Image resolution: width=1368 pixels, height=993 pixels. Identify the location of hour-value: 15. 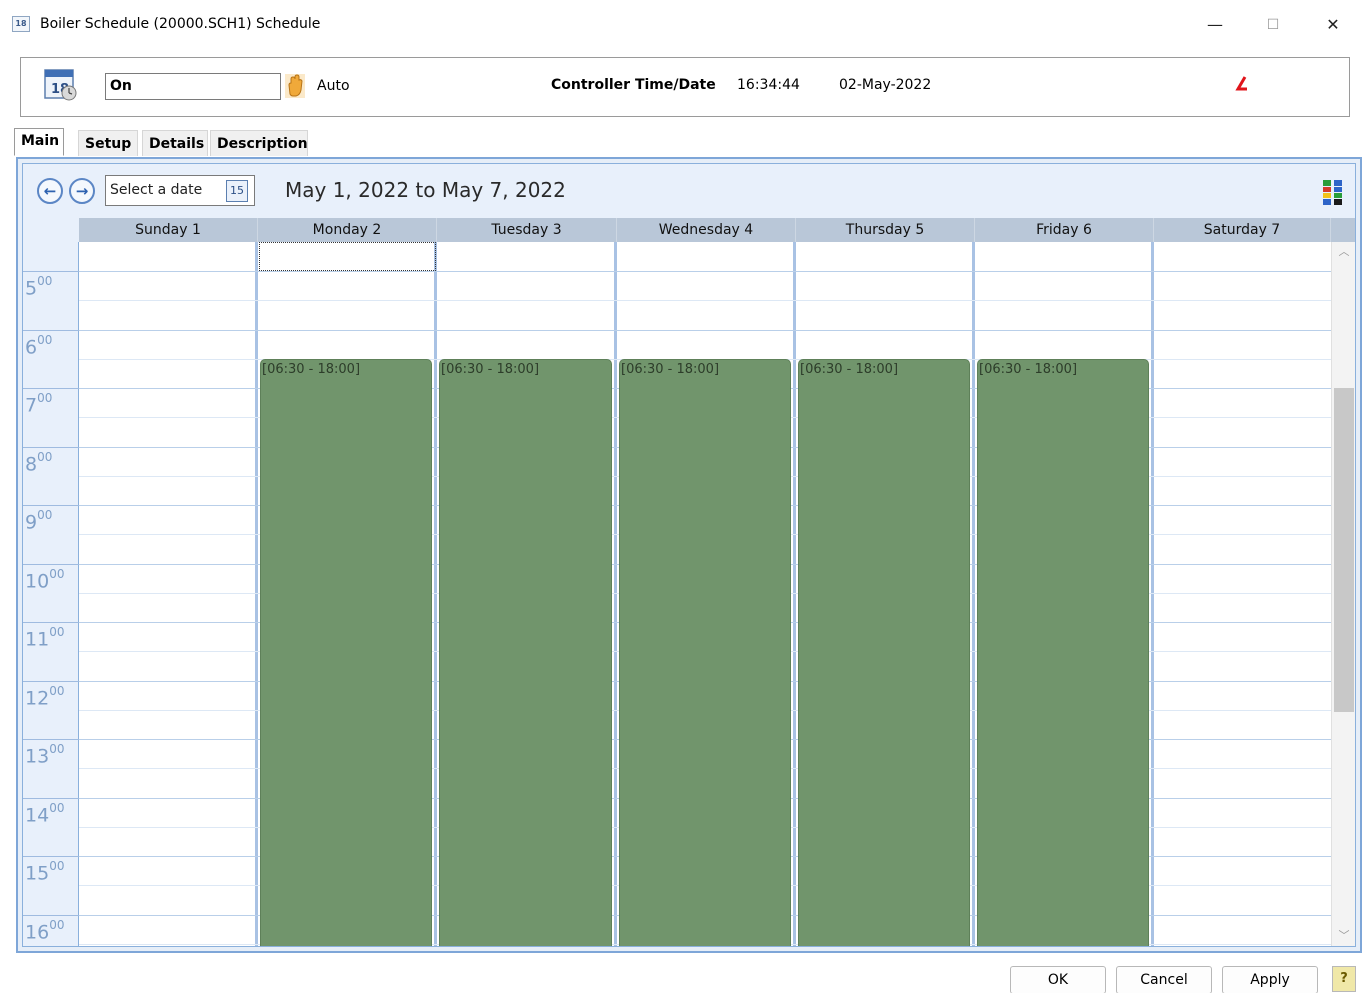
(37, 873).